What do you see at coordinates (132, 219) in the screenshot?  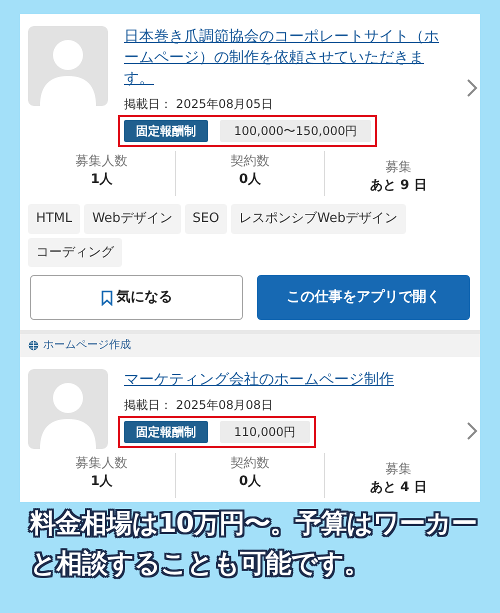 I see `skill-tag: Webデザイン` at bounding box center [132, 219].